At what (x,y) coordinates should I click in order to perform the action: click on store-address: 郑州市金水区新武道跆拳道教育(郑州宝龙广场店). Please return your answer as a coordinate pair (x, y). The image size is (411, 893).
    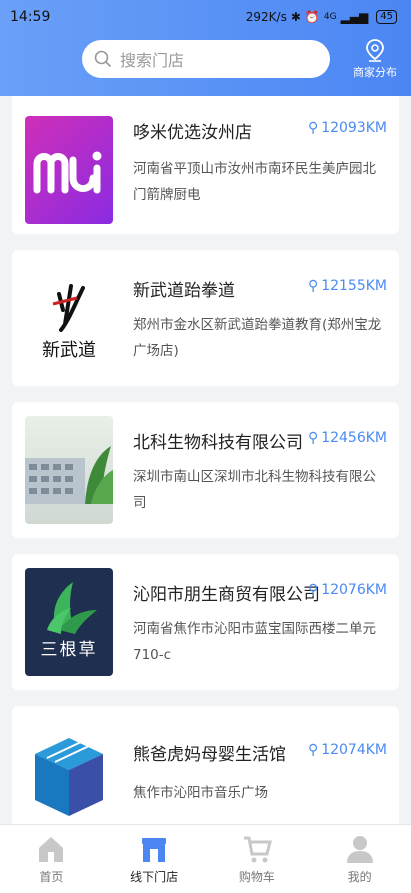
    Looking at the image, I should click on (257, 338).